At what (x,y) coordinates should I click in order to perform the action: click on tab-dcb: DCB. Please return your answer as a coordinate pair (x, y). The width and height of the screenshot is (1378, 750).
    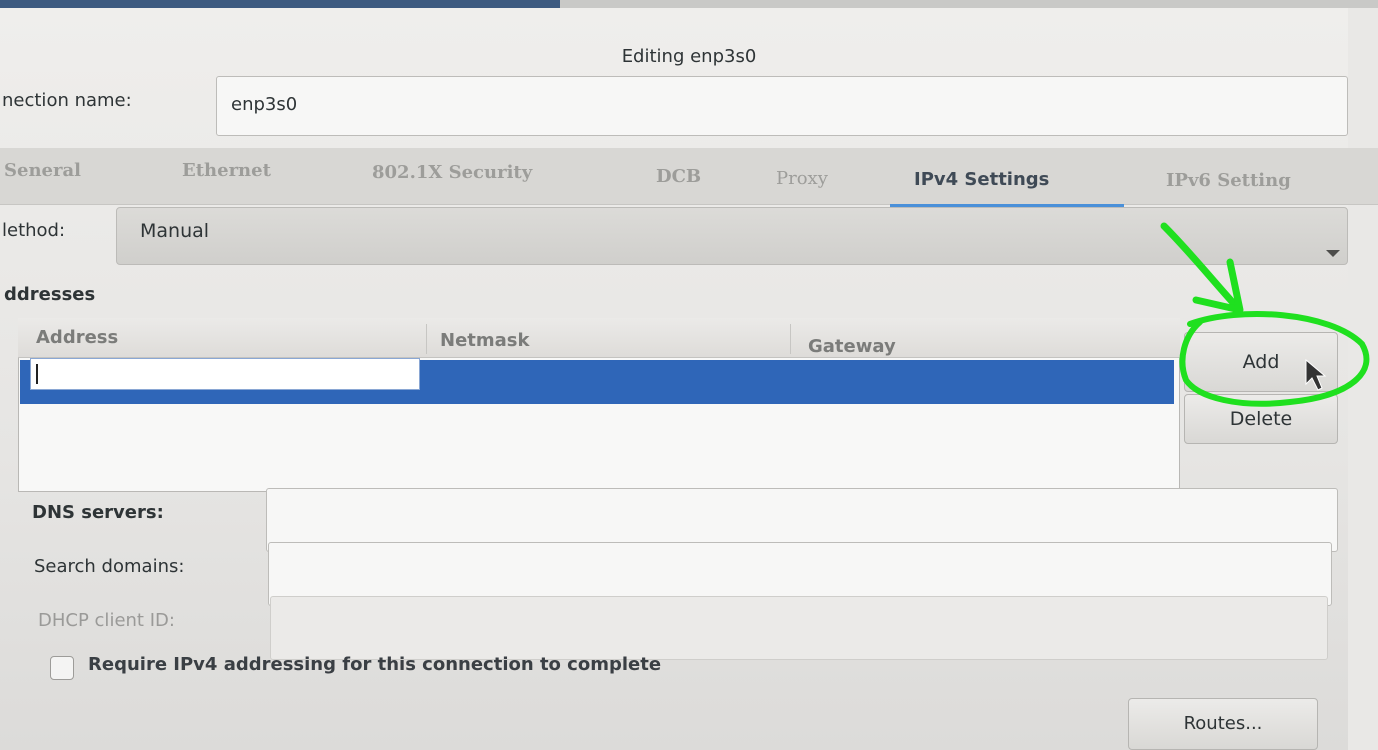
    Looking at the image, I should click on (678, 176).